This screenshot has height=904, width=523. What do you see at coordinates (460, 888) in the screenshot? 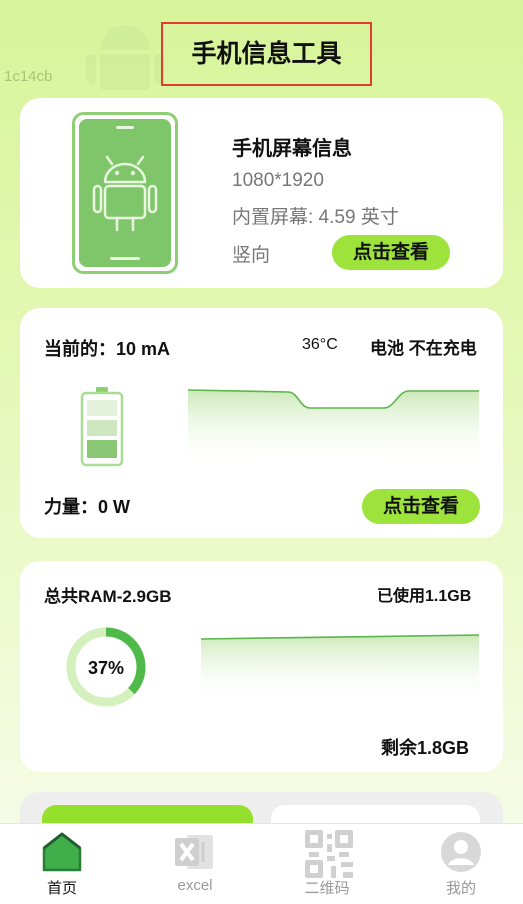
I see `nav-label-profile: 我的` at bounding box center [460, 888].